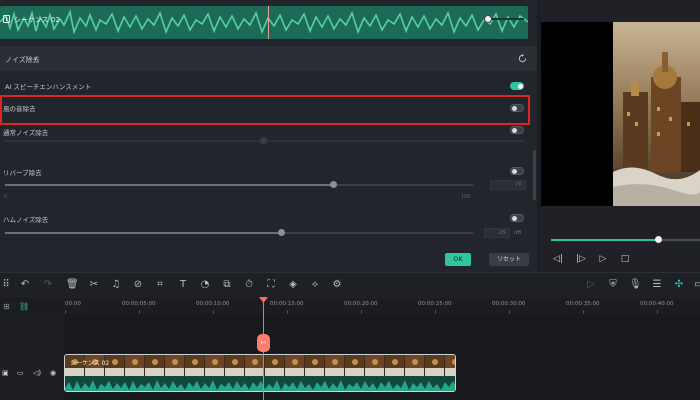 This screenshot has height=400, width=700. What do you see at coordinates (6, 285) in the screenshot?
I see `grid-icon: ⠿` at bounding box center [6, 285].